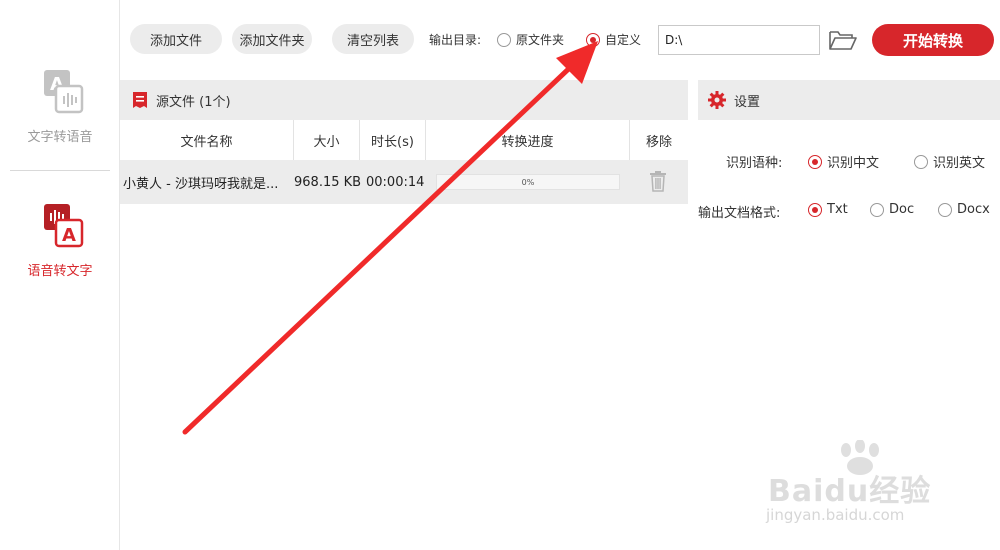 The height and width of the screenshot is (550, 1000). I want to click on file-list-title: 源文件 (1个), so click(193, 102).